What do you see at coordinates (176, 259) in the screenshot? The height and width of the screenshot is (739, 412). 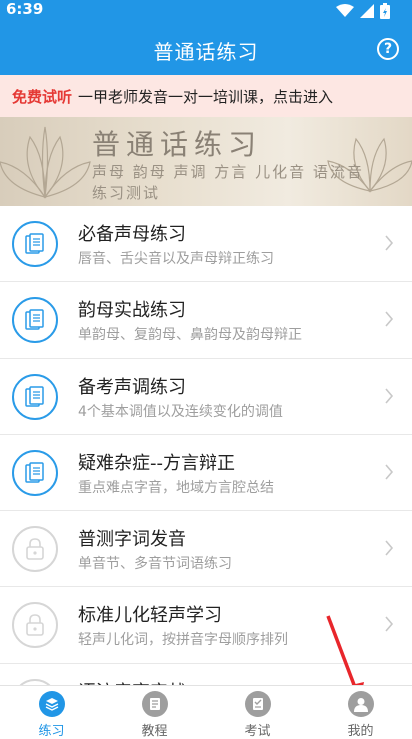 I see `item-description: 唇音、舌尖音以及声母辩正练习` at bounding box center [176, 259].